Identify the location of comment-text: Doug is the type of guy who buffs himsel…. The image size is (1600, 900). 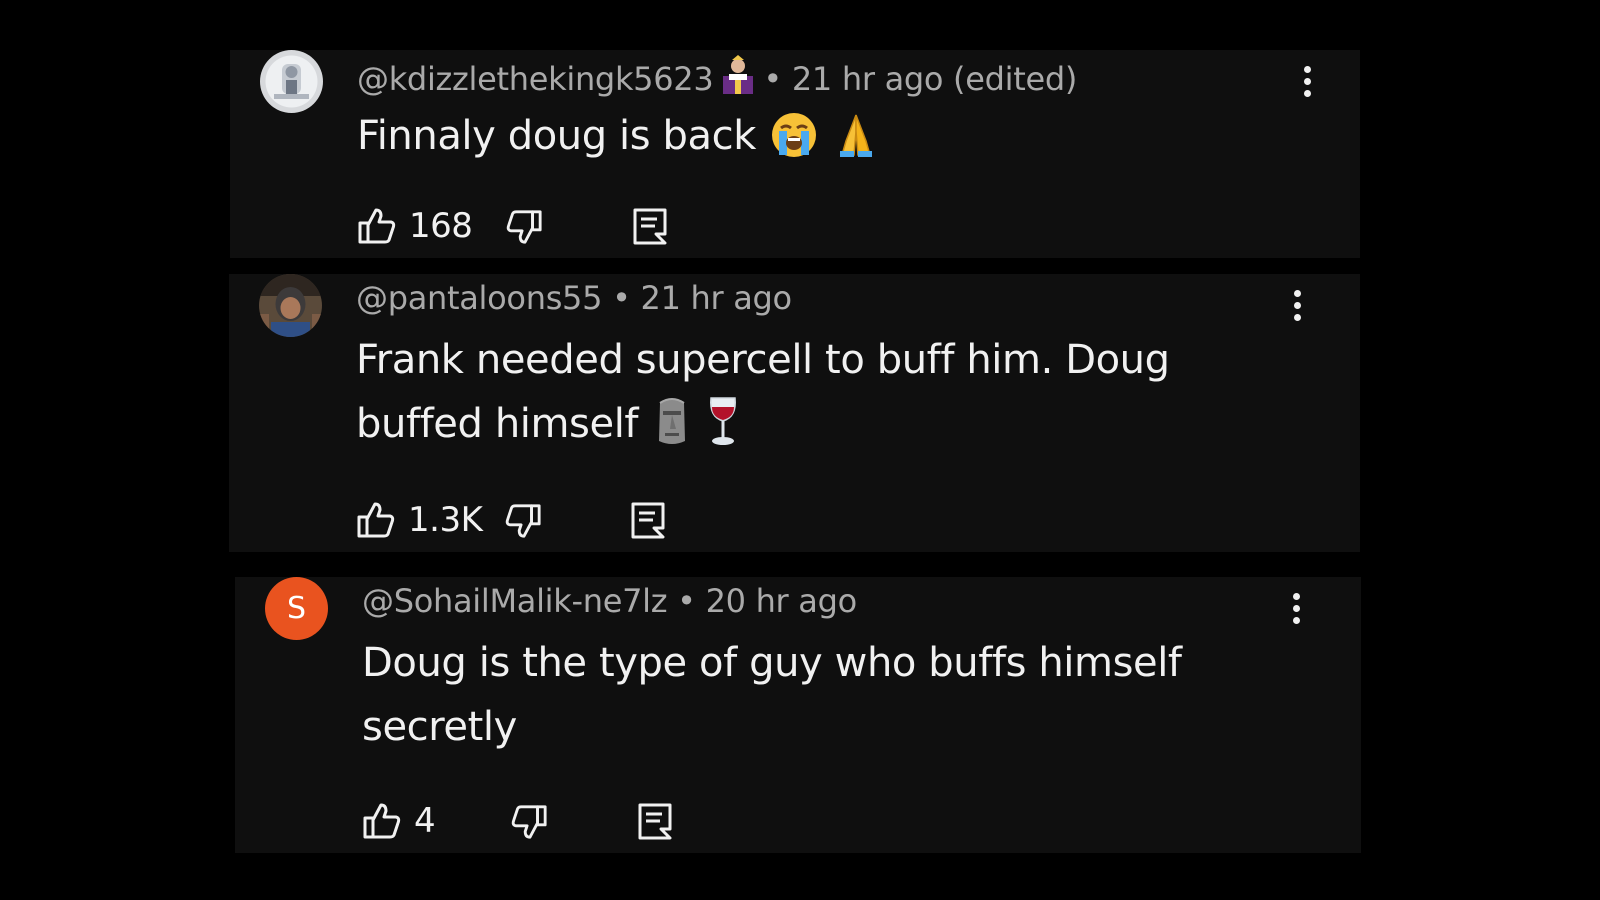
(772, 695).